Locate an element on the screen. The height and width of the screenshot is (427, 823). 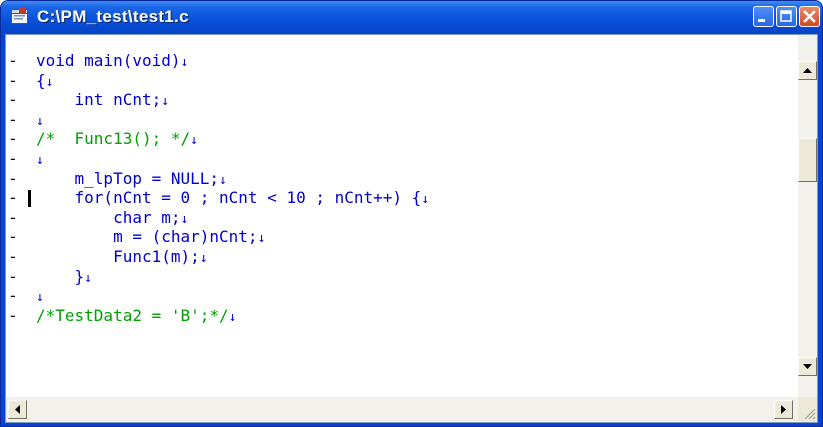
maximize-button is located at coordinates (786, 16).